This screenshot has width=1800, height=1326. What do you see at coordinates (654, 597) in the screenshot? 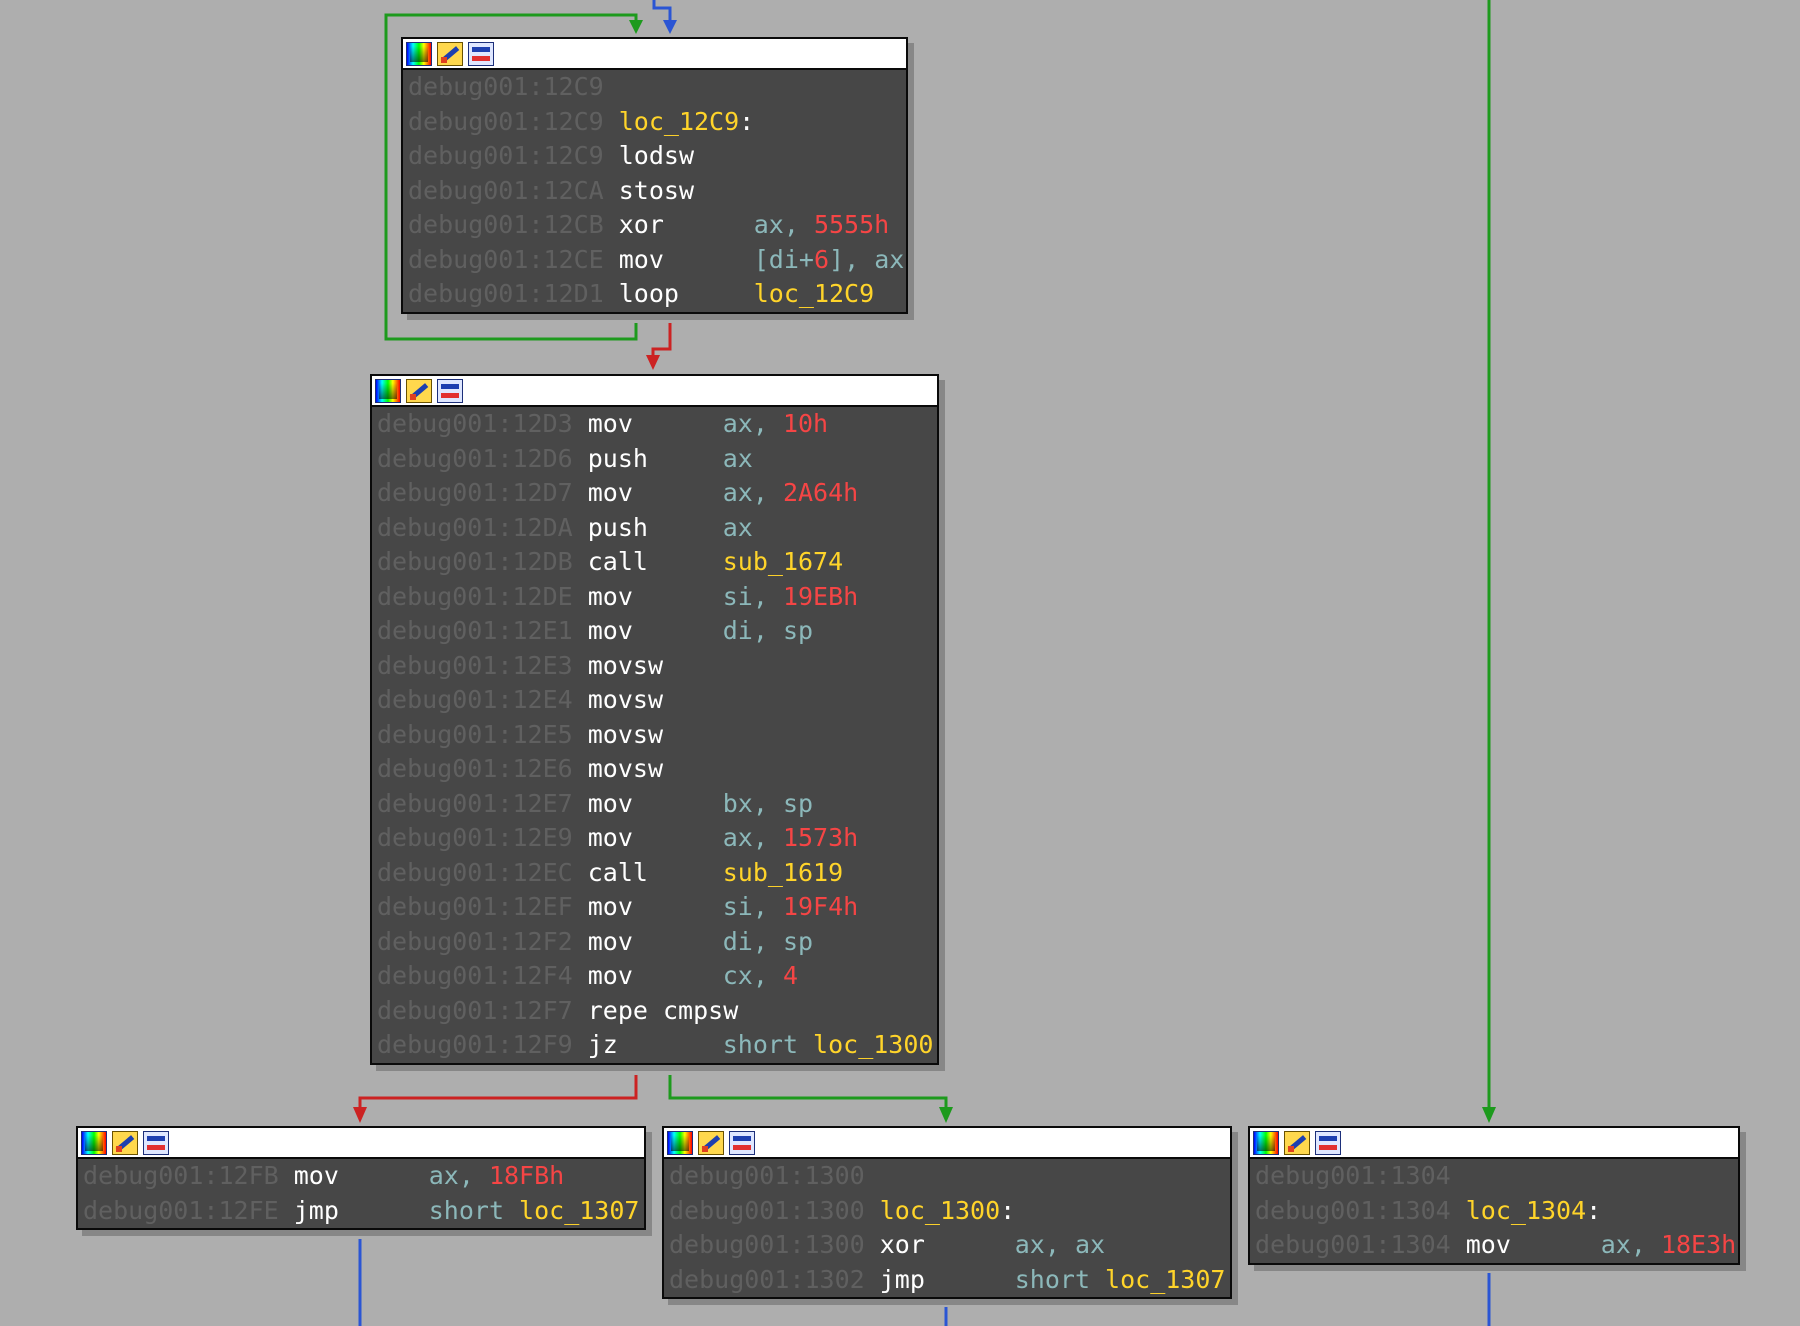
I see `disasm-line: debug001:12DE mov si, 19EBh` at bounding box center [654, 597].